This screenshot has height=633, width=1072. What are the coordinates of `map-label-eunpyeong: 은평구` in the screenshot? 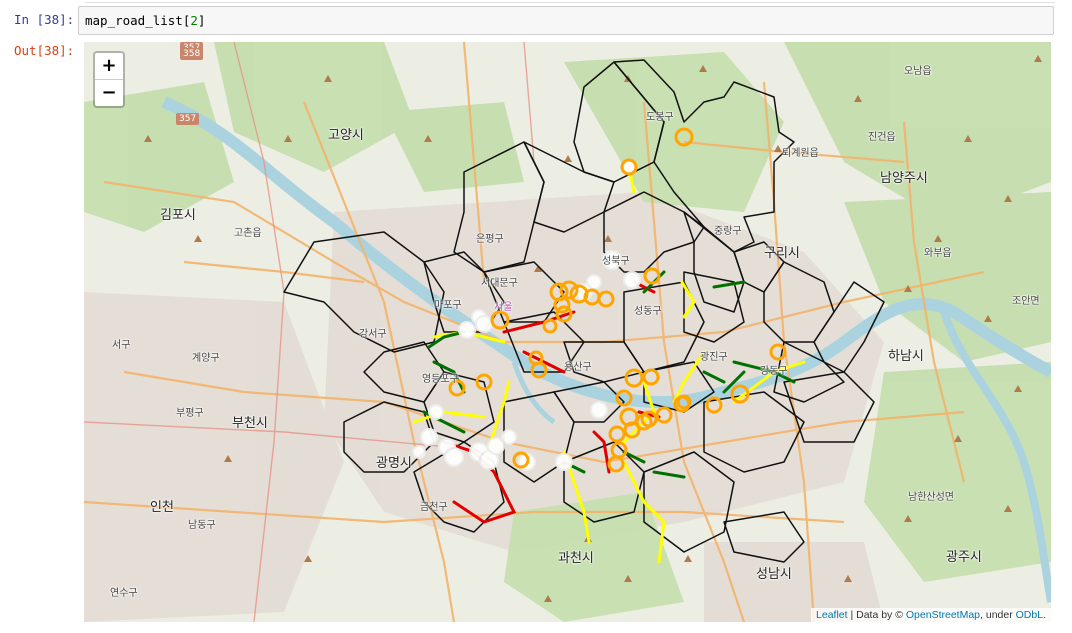 It's located at (490, 239).